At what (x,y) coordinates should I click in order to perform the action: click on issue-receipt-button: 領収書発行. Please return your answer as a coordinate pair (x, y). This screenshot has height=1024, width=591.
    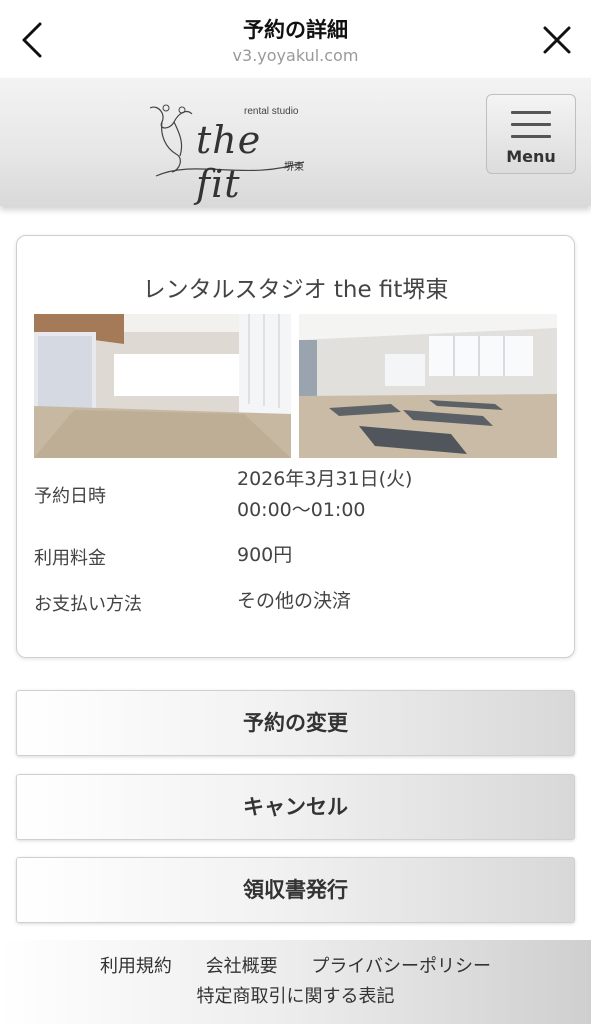
    Looking at the image, I should click on (295, 890).